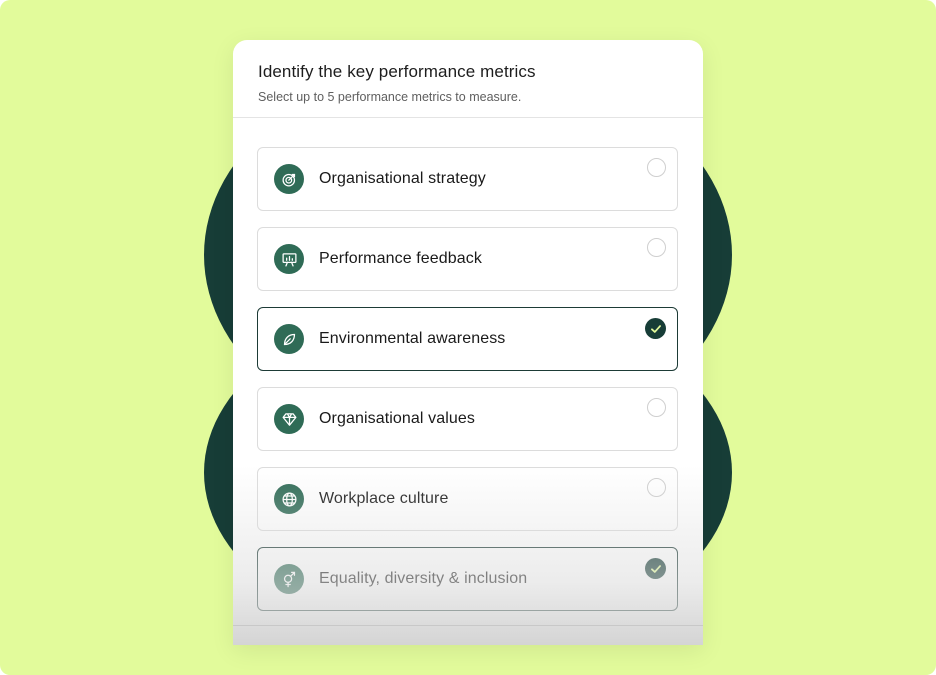 The height and width of the screenshot is (675, 936). I want to click on metric-option-organisational-values: Organisational values, so click(467, 419).